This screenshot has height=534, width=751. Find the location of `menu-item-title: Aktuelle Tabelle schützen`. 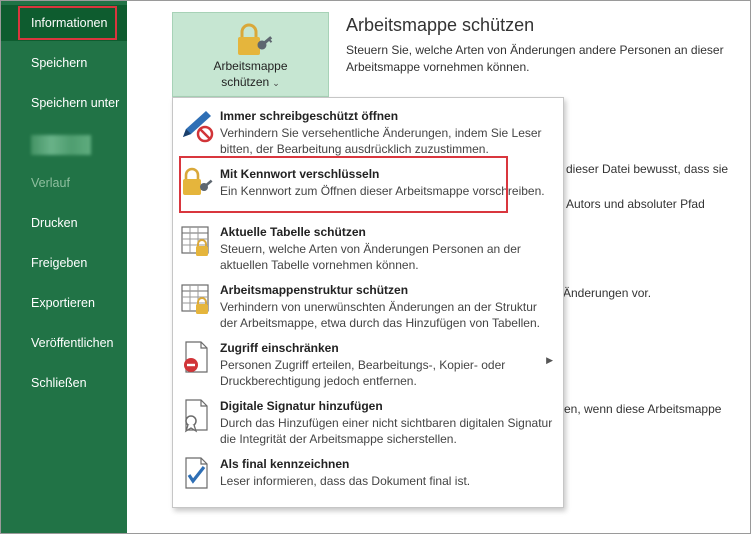

menu-item-title: Aktuelle Tabelle schützen is located at coordinates (293, 232).